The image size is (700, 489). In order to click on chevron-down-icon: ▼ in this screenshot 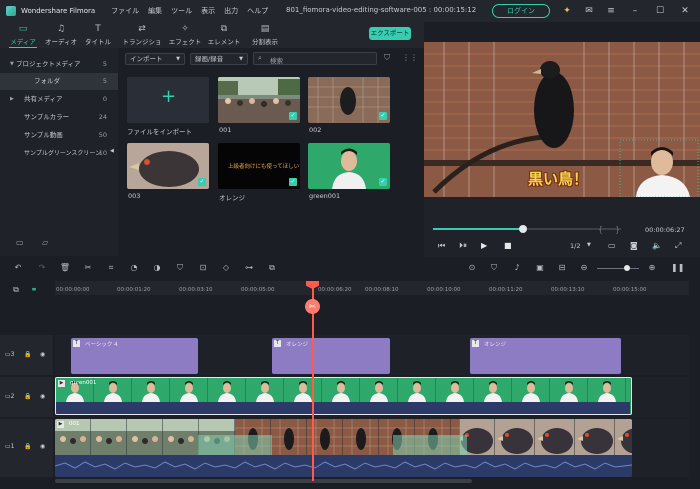, I will do `click(589, 245)`.